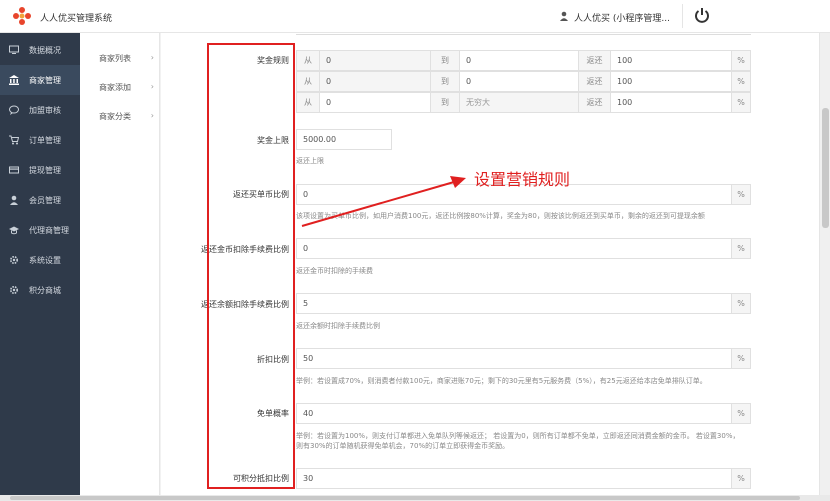 The height and width of the screenshot is (501, 830). I want to click on graduation-icon, so click(14, 230).